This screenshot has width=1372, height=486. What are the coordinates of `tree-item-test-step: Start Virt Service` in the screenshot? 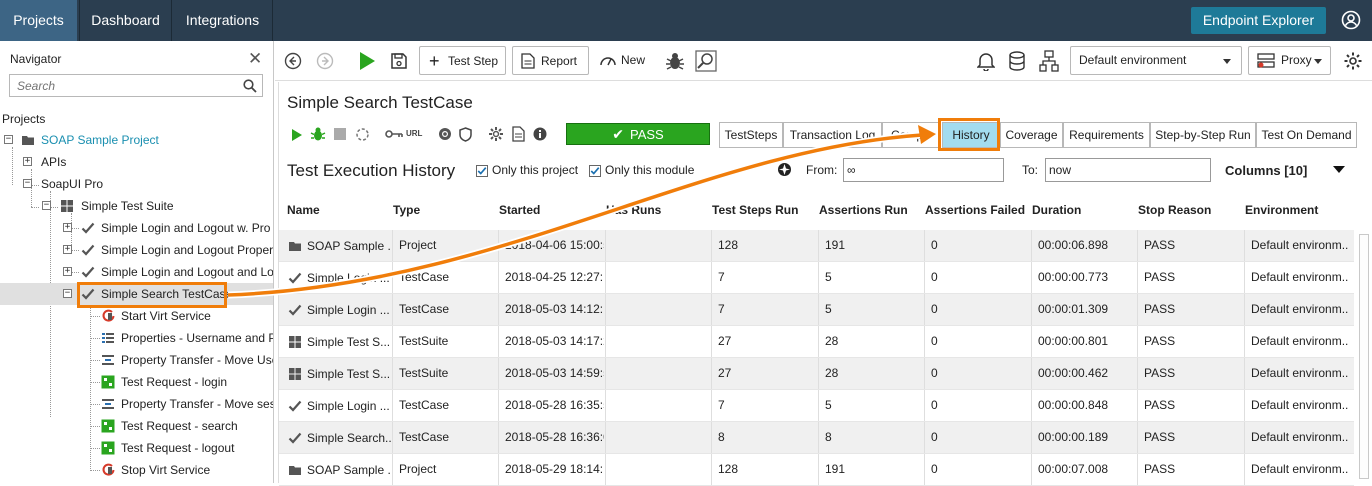 It's located at (136, 316).